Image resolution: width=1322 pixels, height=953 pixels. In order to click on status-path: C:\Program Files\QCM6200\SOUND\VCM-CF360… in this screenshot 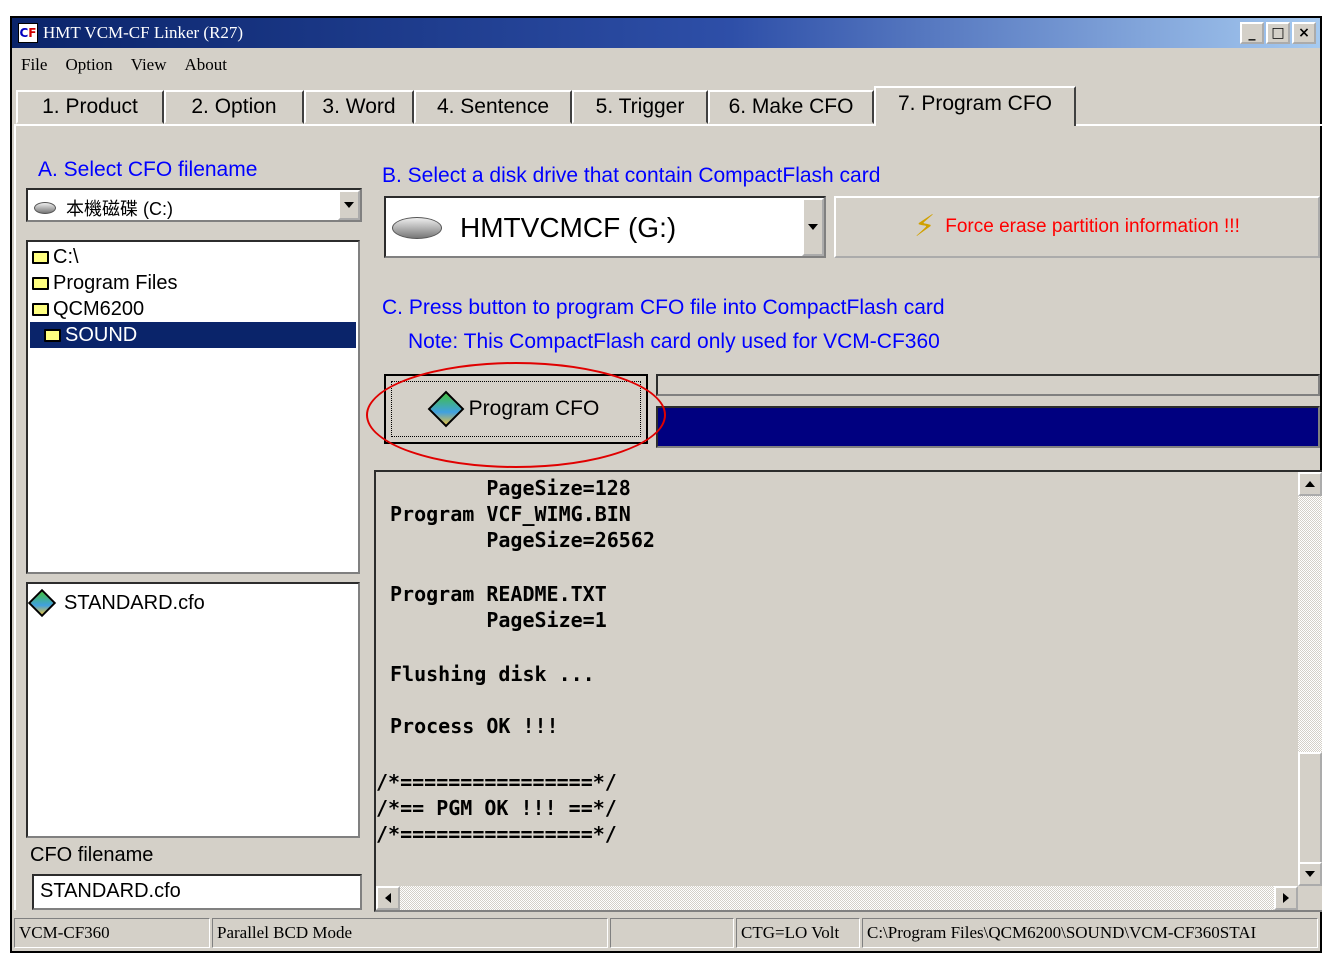, I will do `click(1090, 933)`.